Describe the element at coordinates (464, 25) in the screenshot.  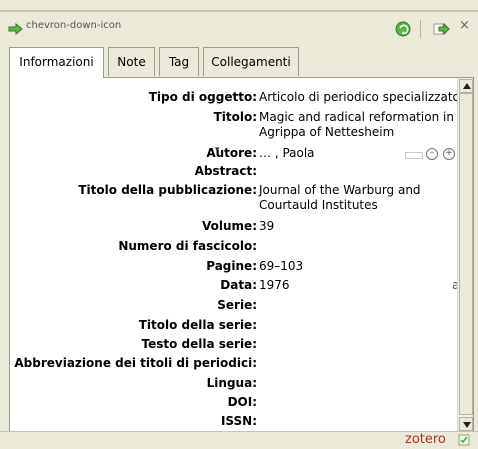
I see `close-icon: ×` at that location.